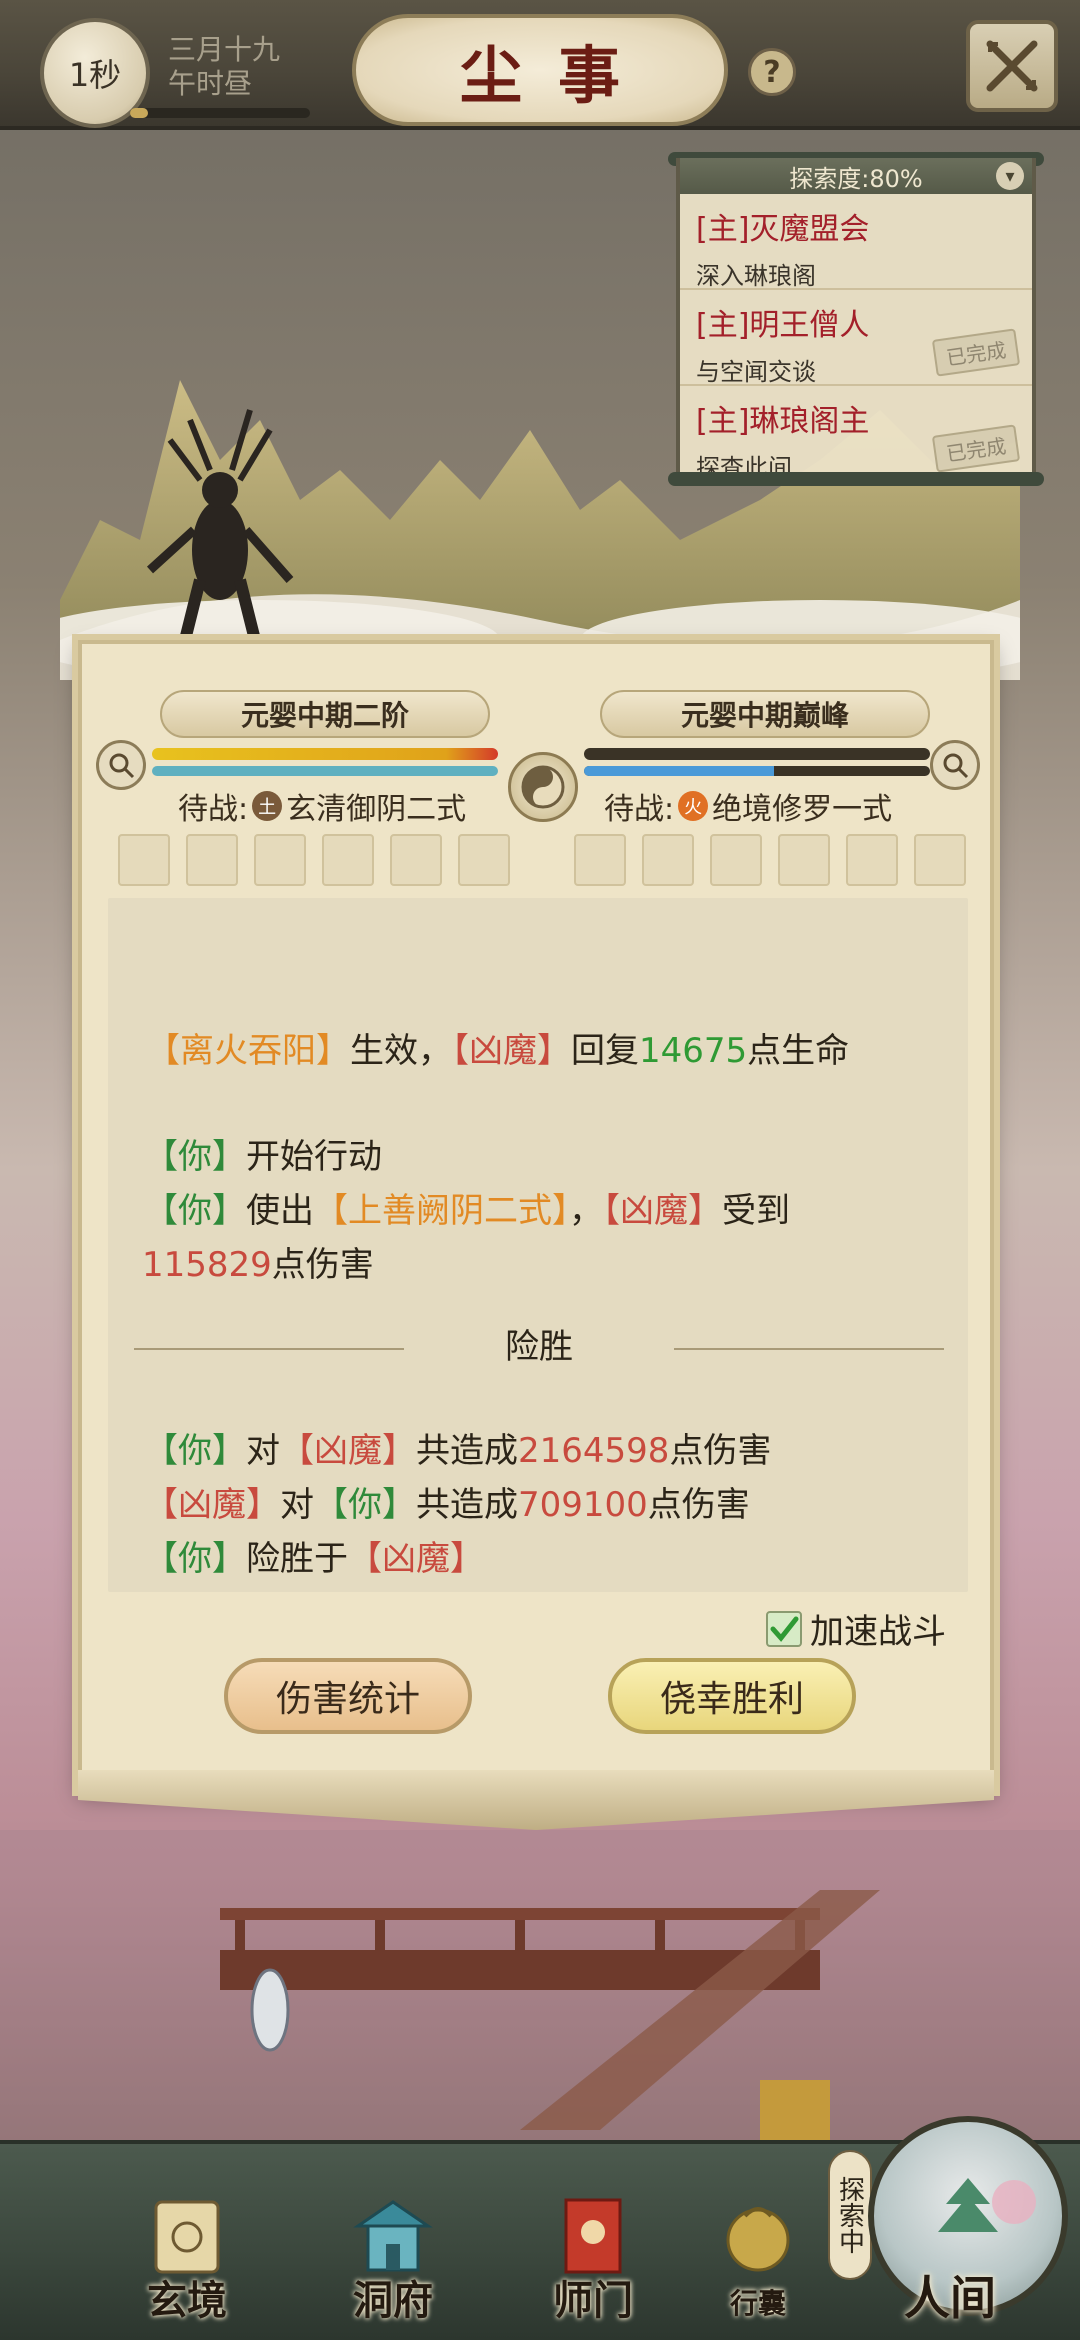 This screenshot has width=1080, height=2340. Describe the element at coordinates (798, 1051) in the screenshot. I see `log-text: 点生命` at that location.